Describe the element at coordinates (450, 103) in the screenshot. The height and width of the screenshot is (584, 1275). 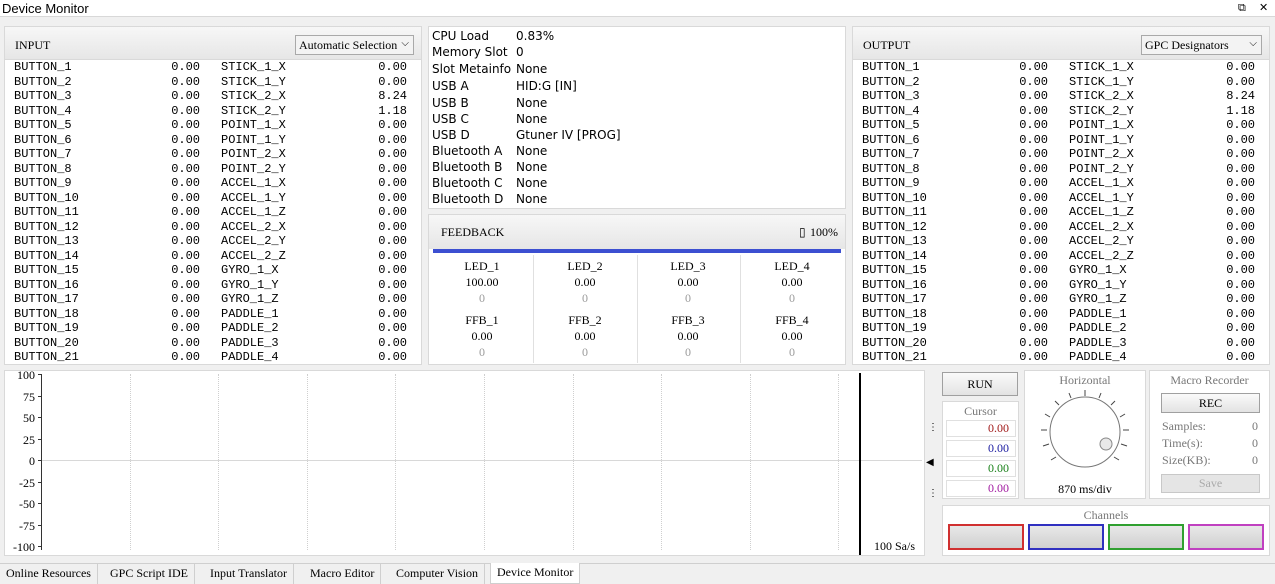
I see `status-label: USB B` at that location.